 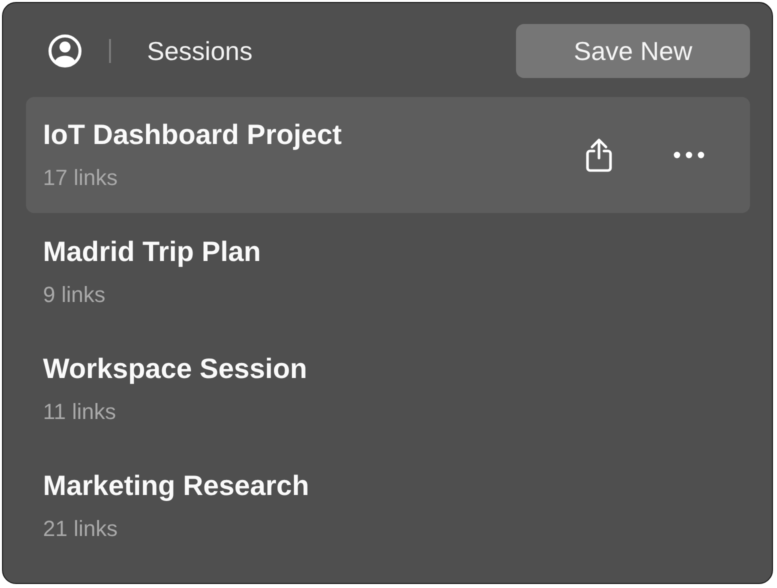 I want to click on link-count: 21 links, so click(x=81, y=529).